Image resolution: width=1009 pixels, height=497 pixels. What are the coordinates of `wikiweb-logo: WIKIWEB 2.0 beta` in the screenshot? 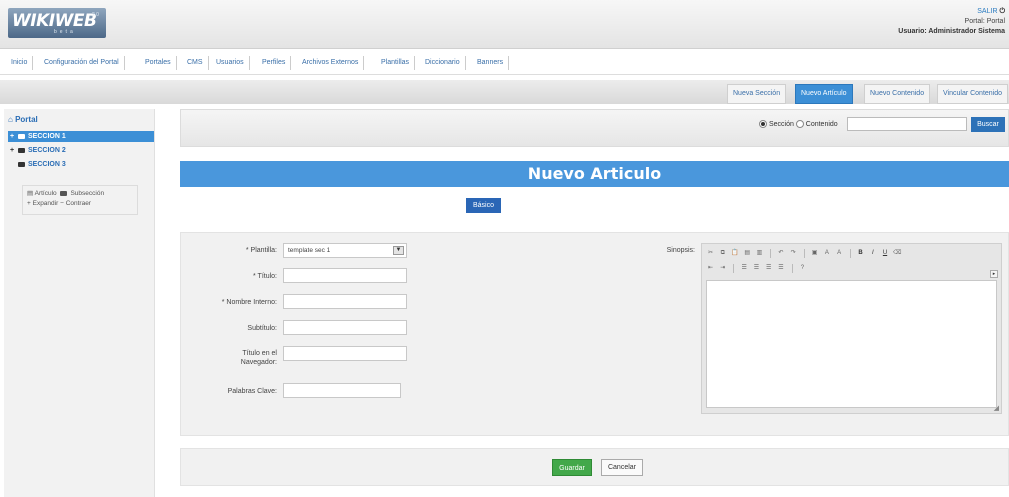 It's located at (57, 23).